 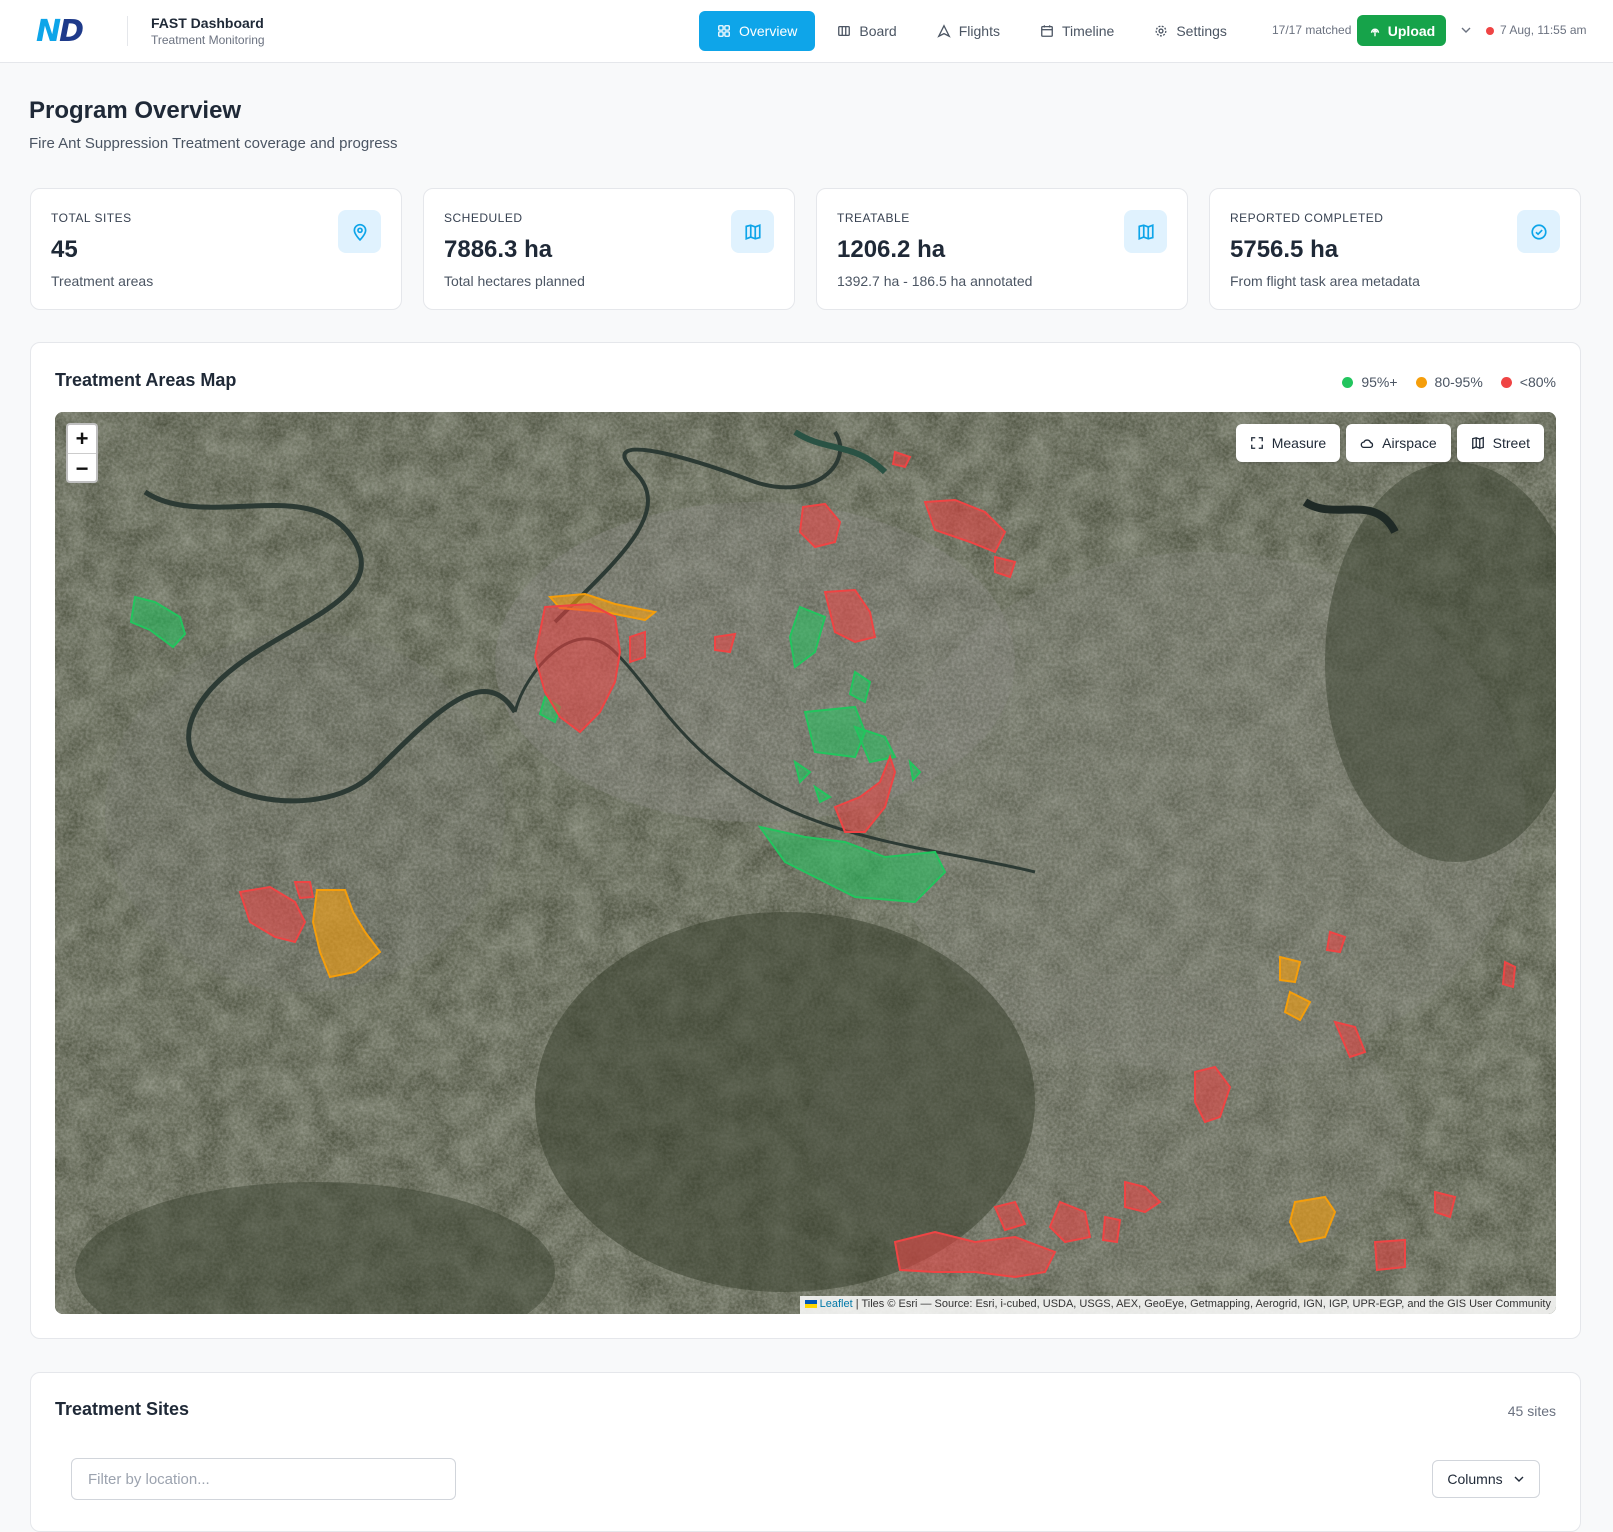 I want to click on map-legend: 95%+ 80-95% <80%, so click(x=1449, y=382).